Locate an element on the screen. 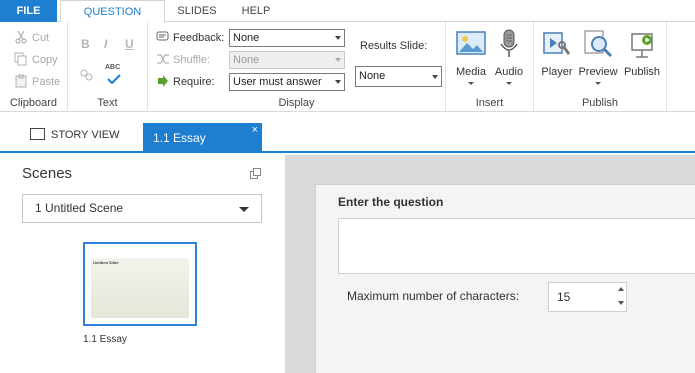  audio-button: Audio is located at coordinates (509, 56).